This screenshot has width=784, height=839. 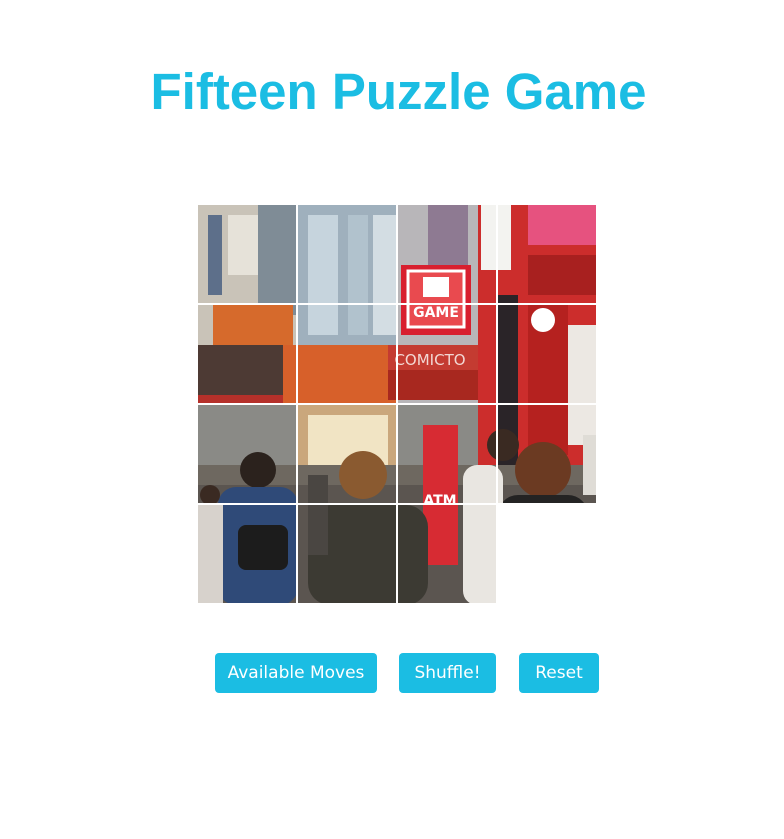 I want to click on reset-button: Reset, so click(x=559, y=673).